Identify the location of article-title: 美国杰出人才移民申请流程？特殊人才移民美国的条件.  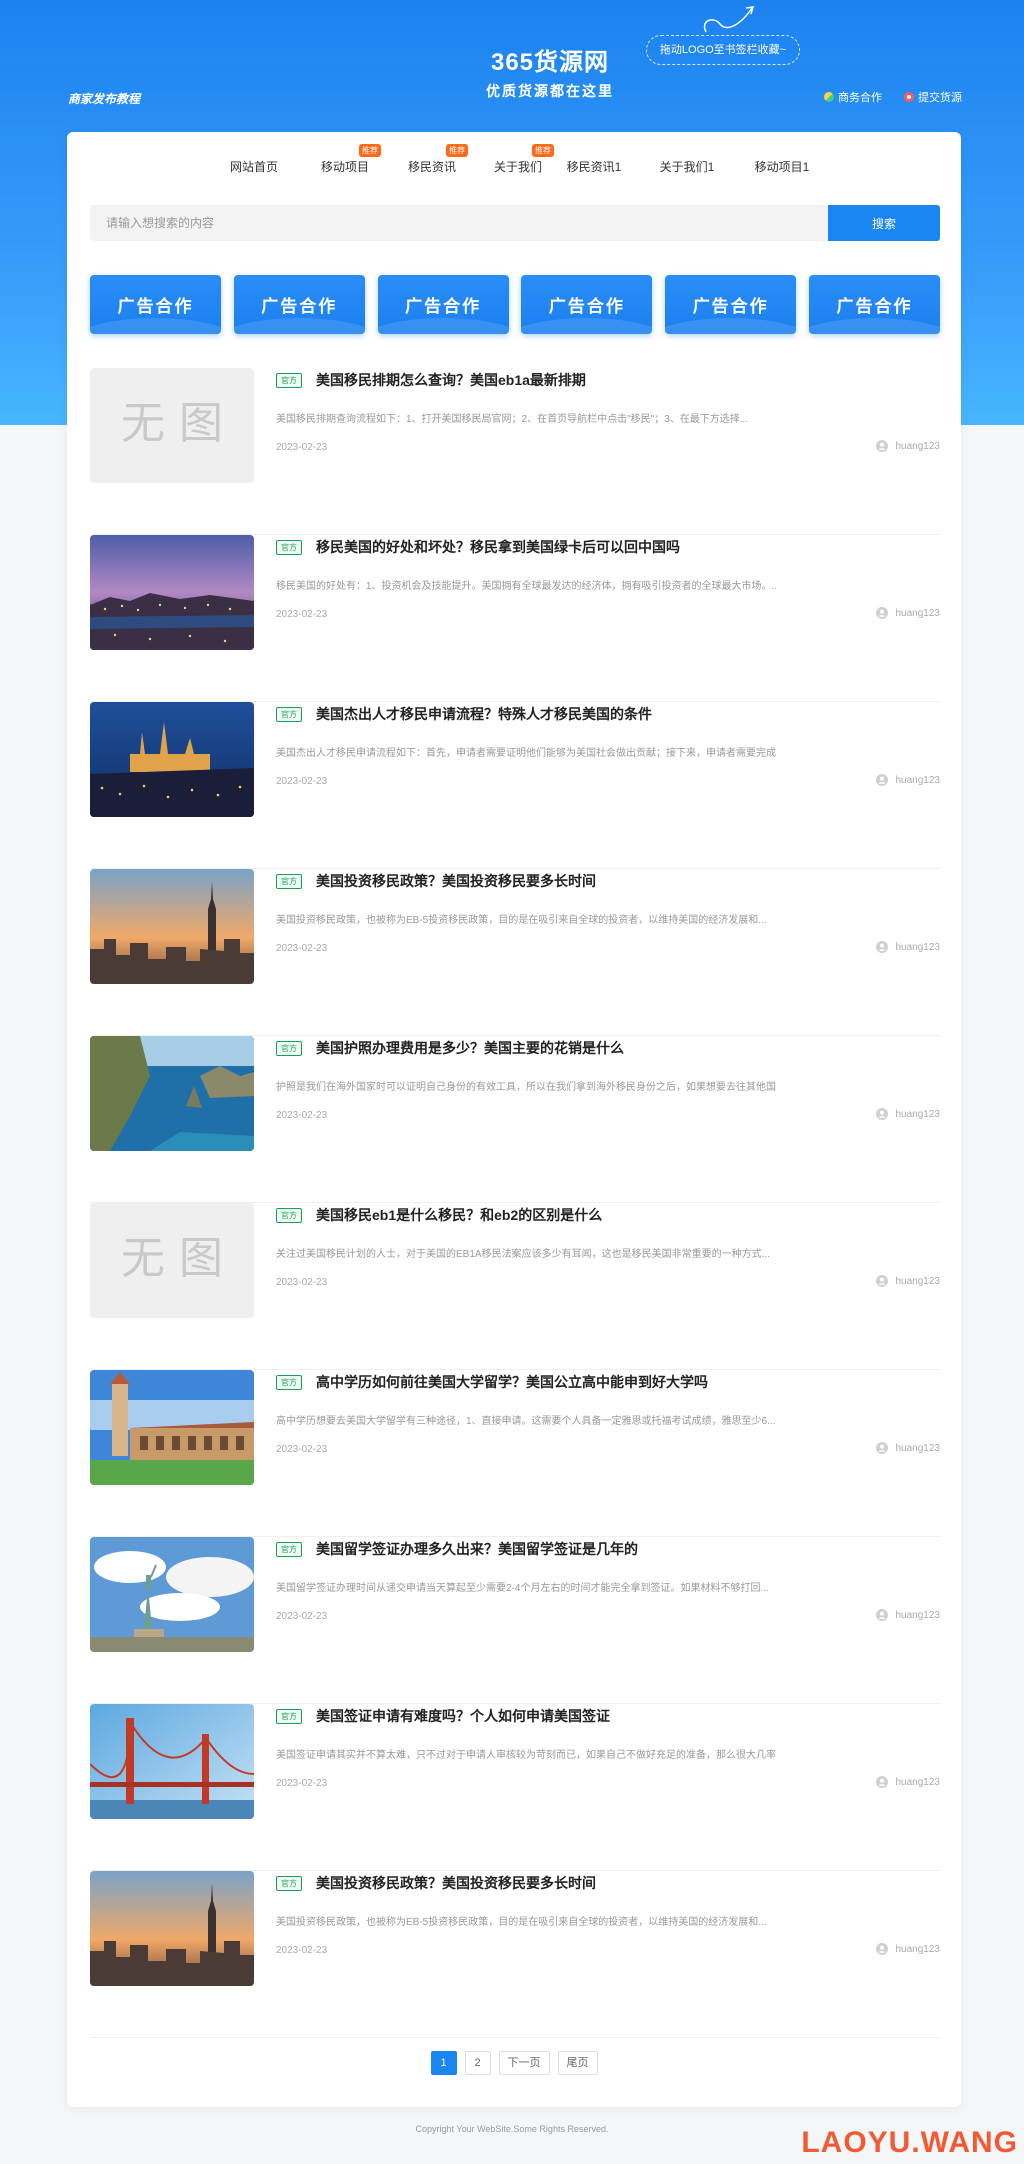
(484, 714).